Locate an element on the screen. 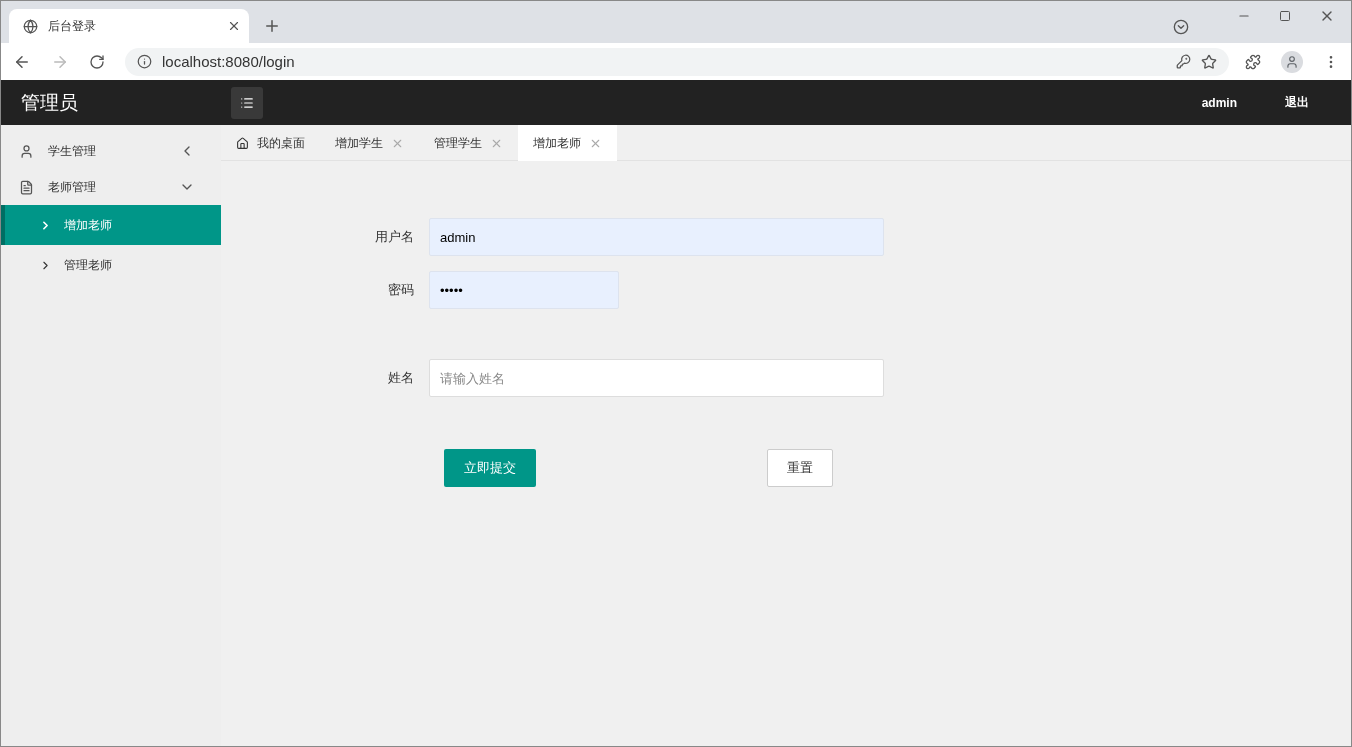  list-icon is located at coordinates (247, 102).